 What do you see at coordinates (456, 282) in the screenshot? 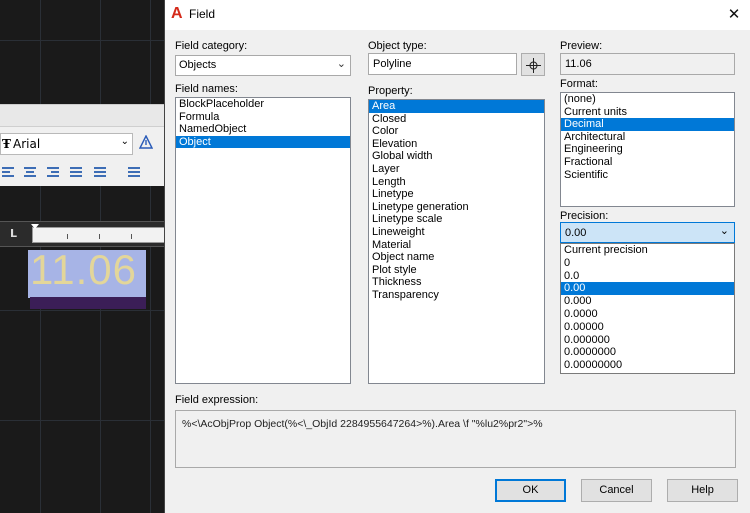
I see `property-item: Thickness` at bounding box center [456, 282].